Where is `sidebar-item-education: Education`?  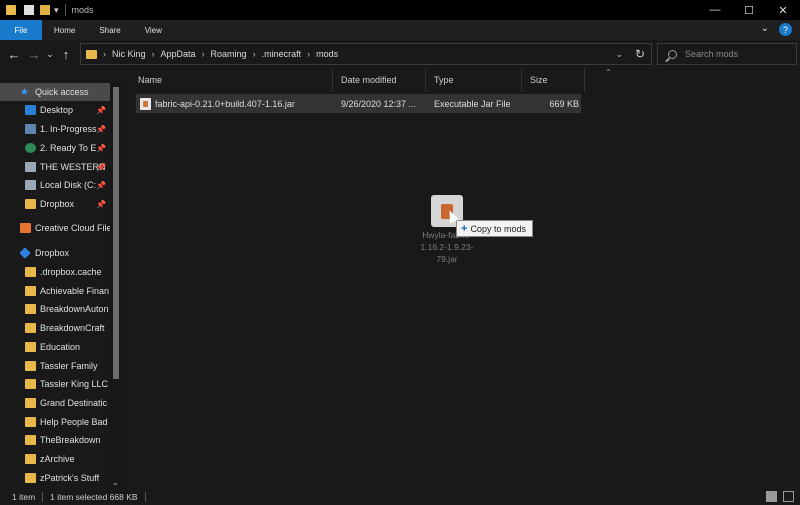
sidebar-item-education: Education is located at coordinates (55, 347).